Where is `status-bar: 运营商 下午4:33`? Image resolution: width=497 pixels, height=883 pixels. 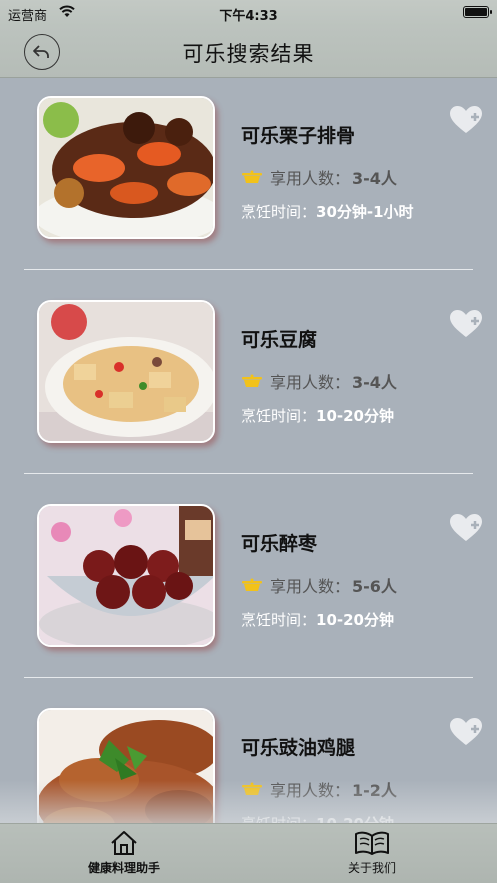 status-bar: 运营商 下午4:33 is located at coordinates (248, 13).